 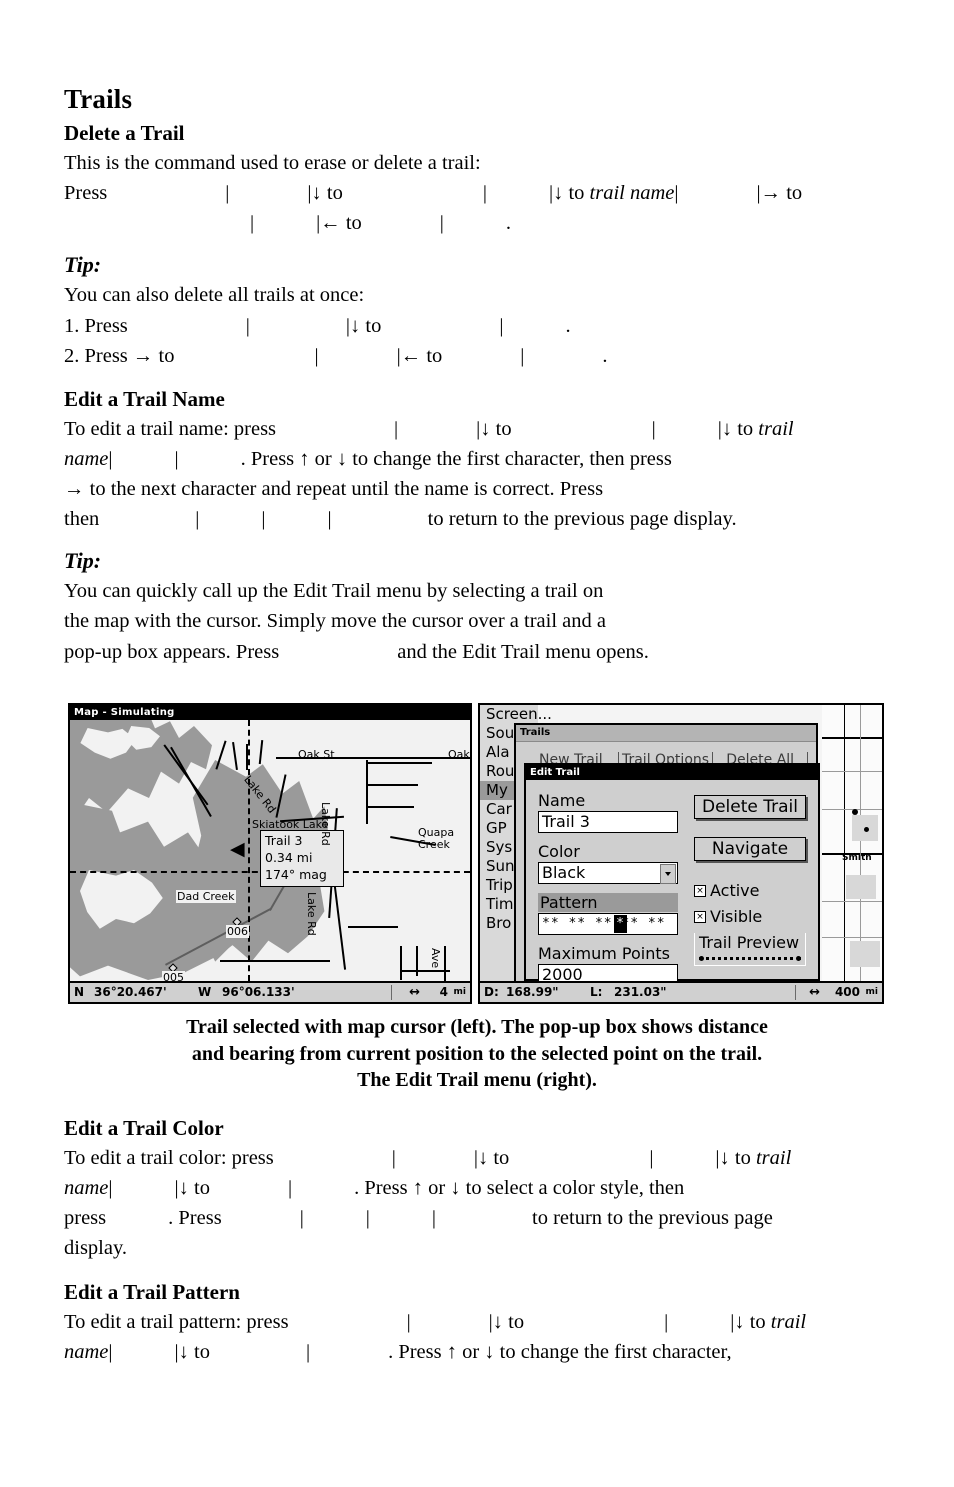 What do you see at coordinates (750, 849) in the screenshot?
I see `navigate-button: Navigate` at bounding box center [750, 849].